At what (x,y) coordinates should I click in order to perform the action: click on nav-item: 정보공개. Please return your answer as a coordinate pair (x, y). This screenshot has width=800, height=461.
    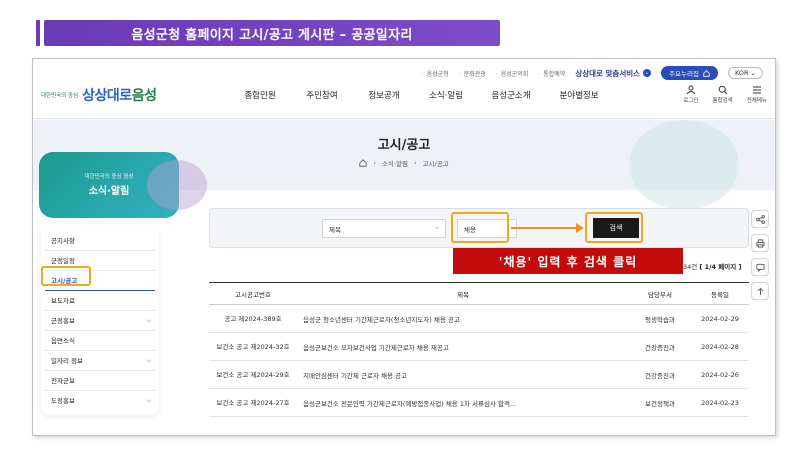
    Looking at the image, I should click on (384, 95).